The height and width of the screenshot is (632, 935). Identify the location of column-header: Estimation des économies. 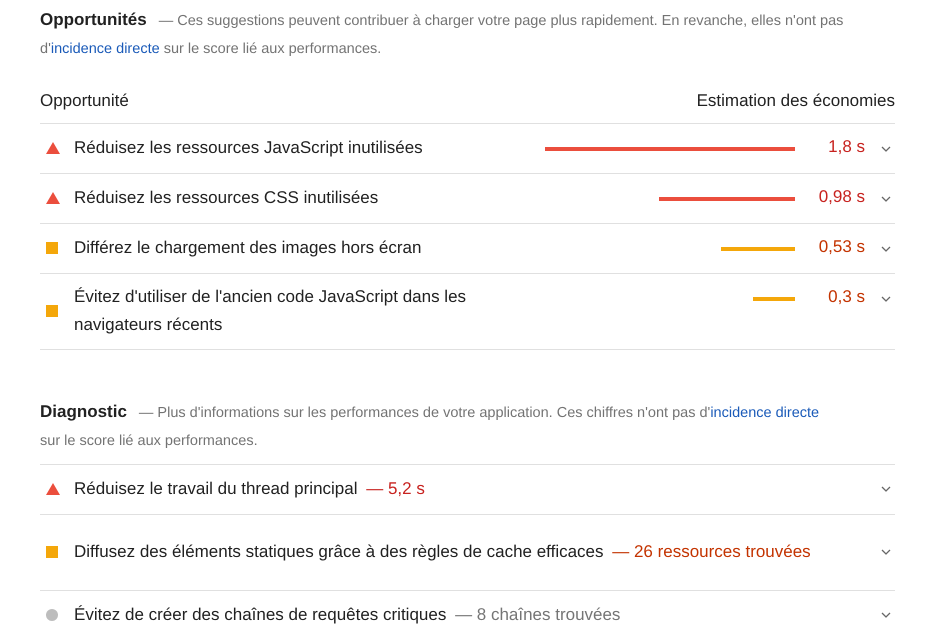
(795, 101).